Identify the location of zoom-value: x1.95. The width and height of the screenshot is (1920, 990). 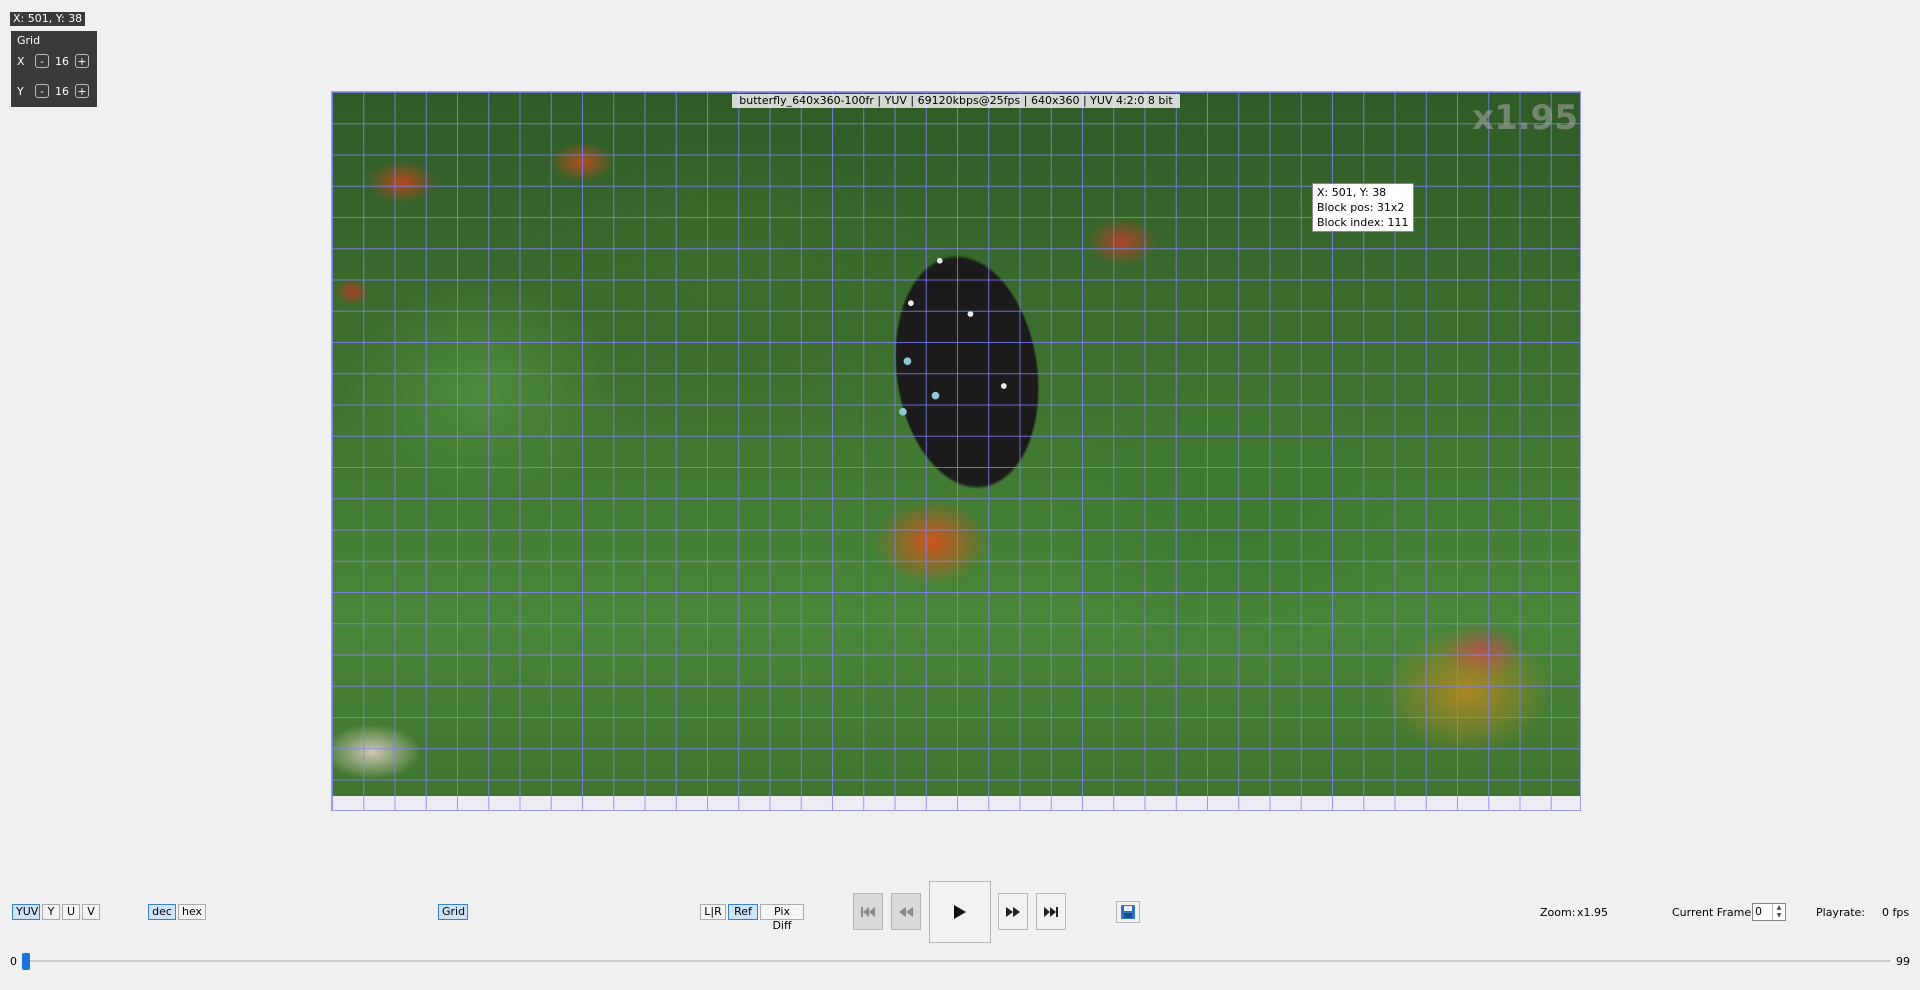
(1593, 912).